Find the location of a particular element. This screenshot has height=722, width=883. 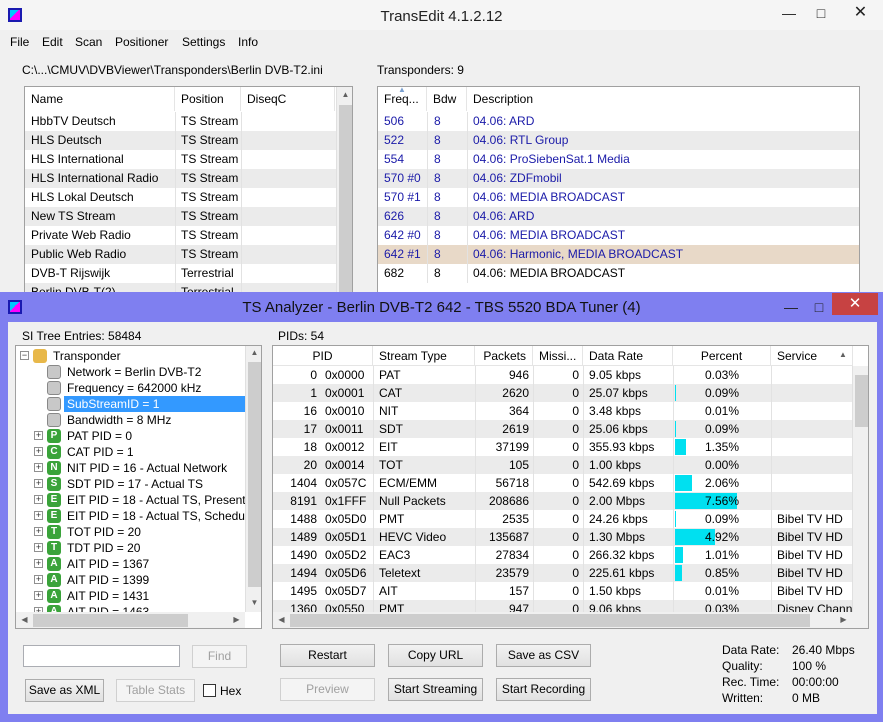

hex-checkbox is located at coordinates (209, 690).